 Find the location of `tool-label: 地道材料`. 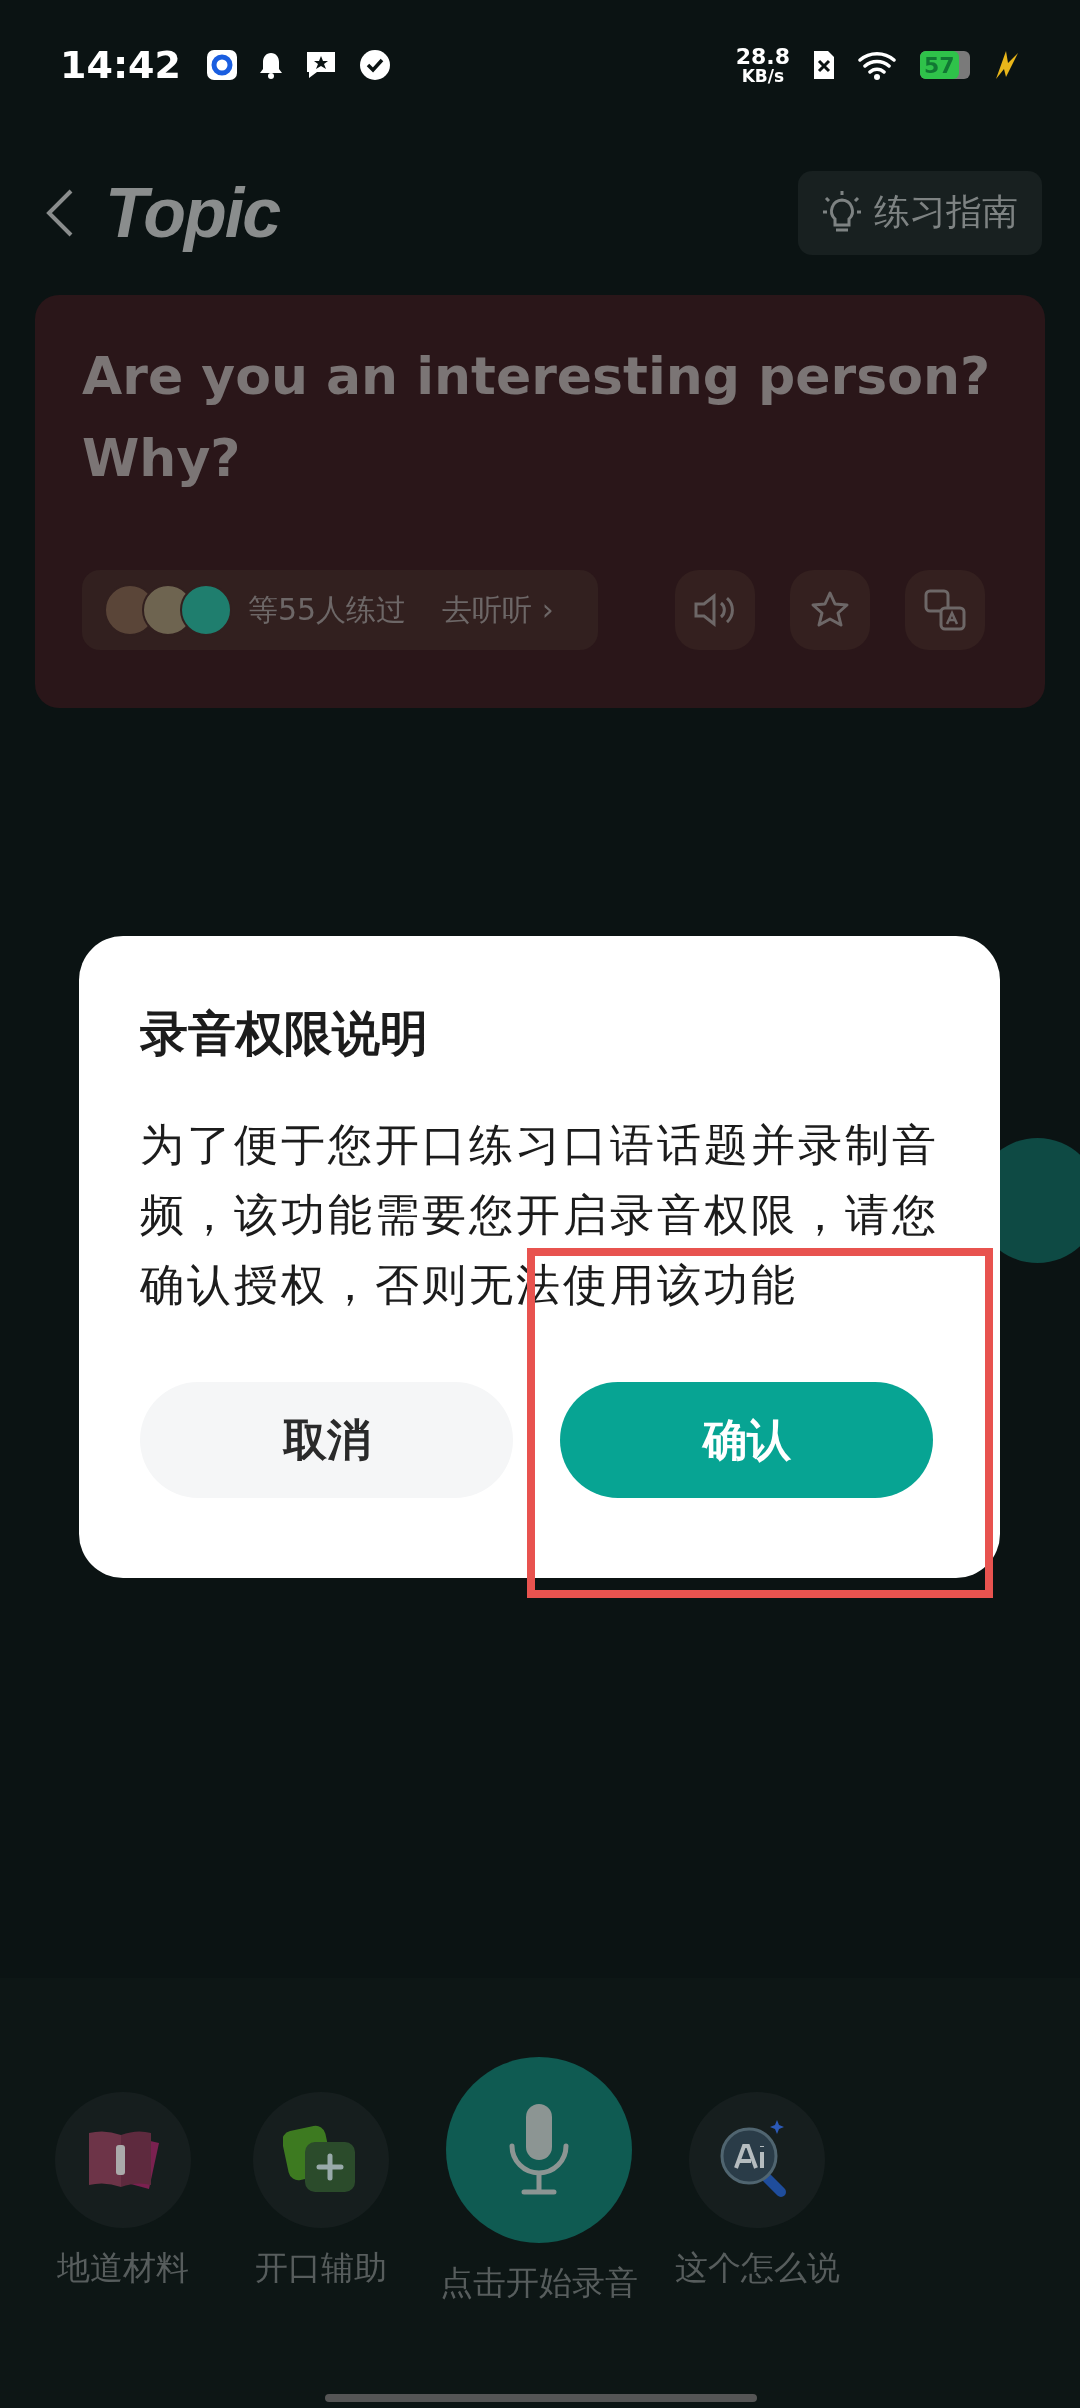

tool-label: 地道材料 is located at coordinates (123, 2268).